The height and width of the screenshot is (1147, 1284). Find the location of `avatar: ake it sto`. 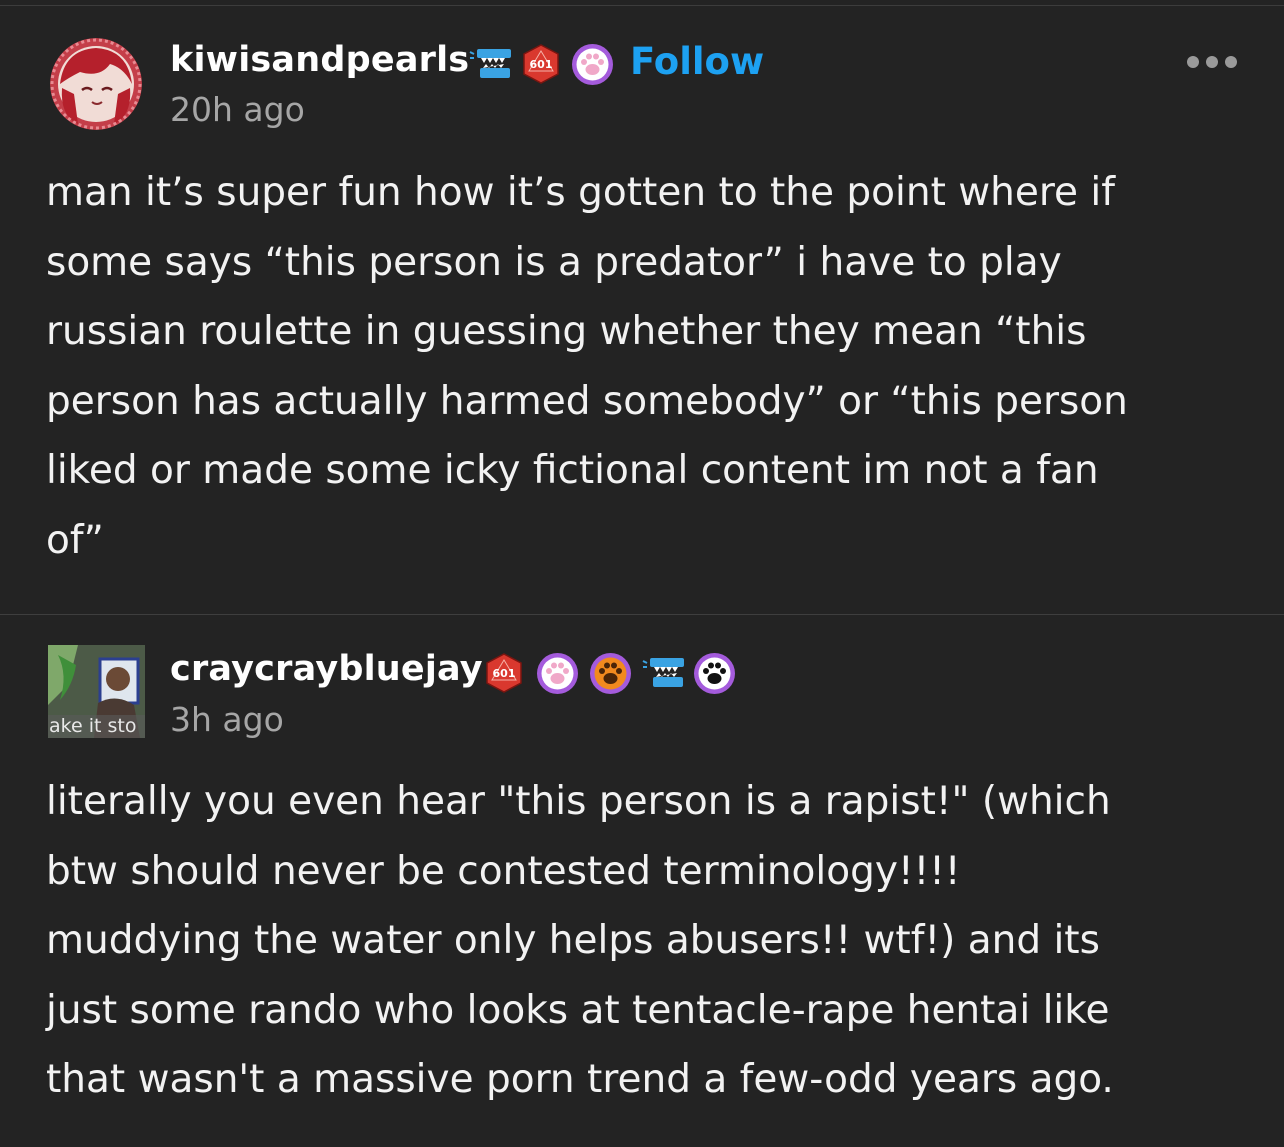

avatar: ake it sto is located at coordinates (96, 691).